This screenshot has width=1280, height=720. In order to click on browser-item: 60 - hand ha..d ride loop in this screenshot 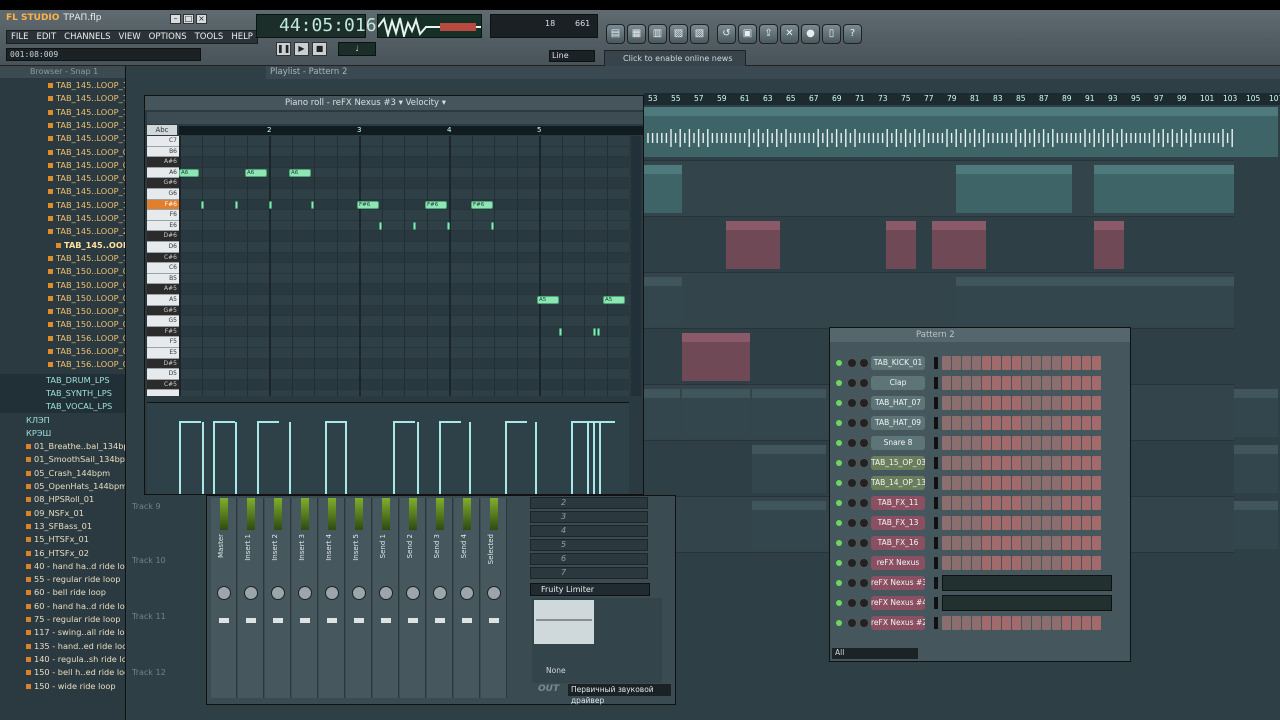, I will do `click(62, 606)`.